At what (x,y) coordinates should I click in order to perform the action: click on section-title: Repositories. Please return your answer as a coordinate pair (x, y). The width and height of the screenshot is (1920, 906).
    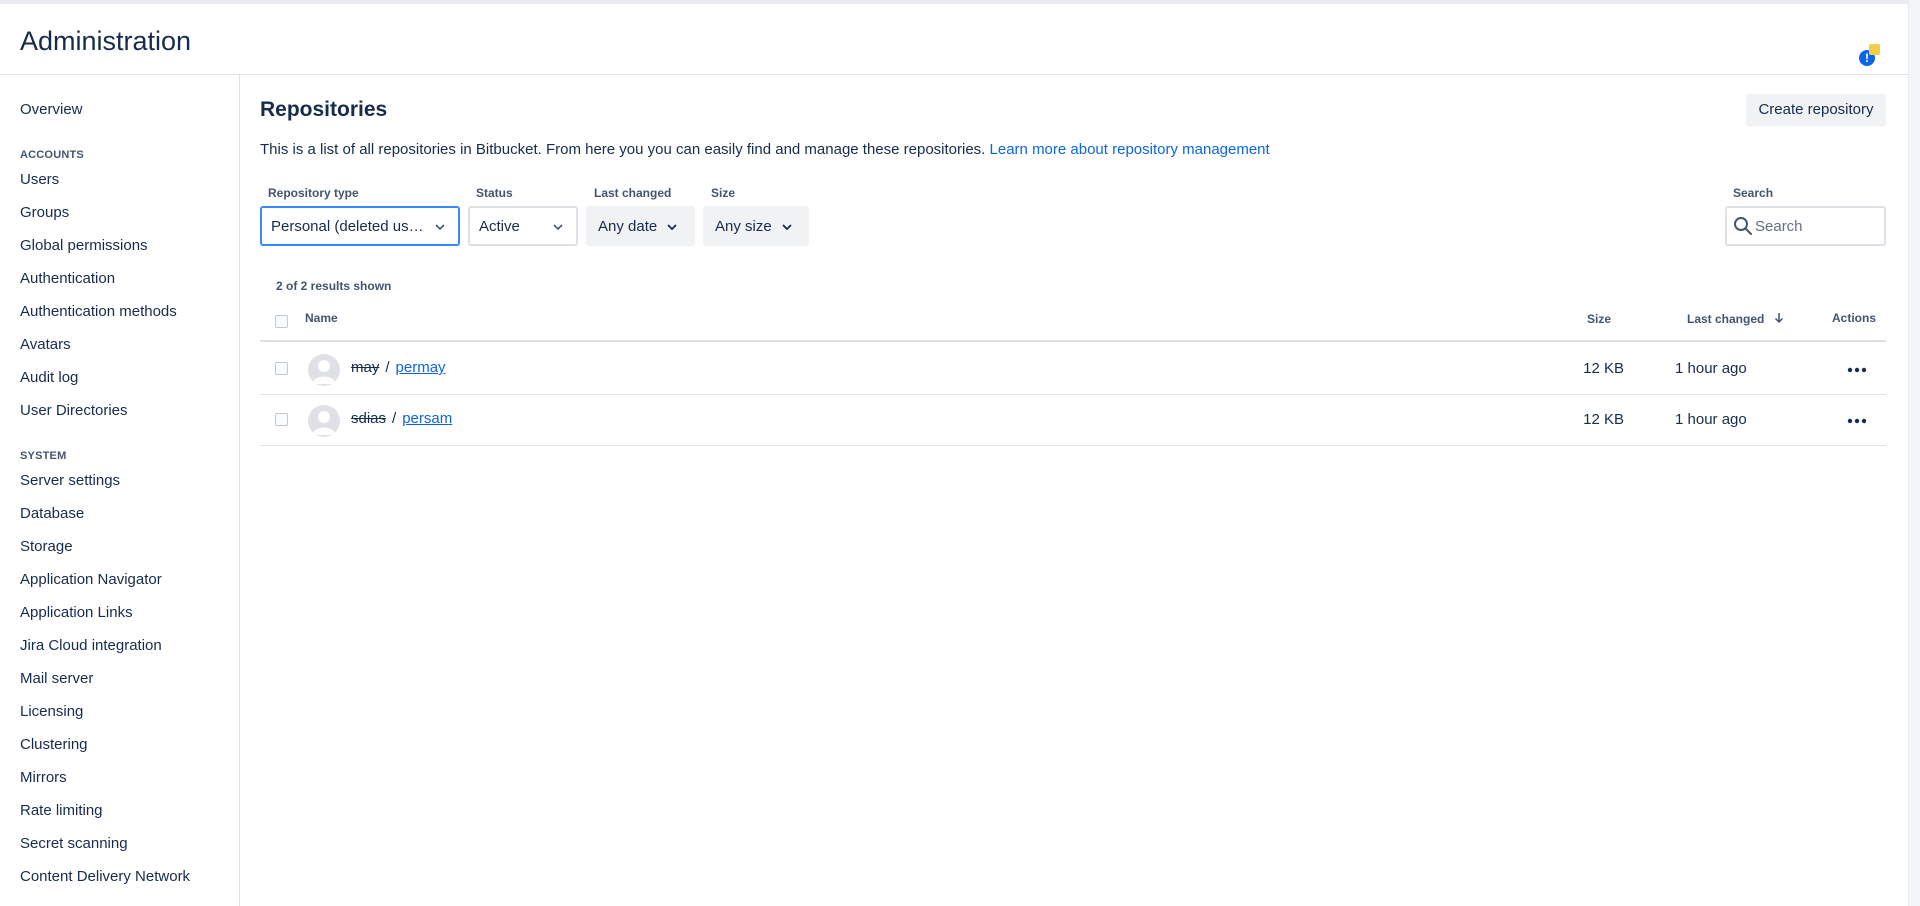
    Looking at the image, I should click on (324, 109).